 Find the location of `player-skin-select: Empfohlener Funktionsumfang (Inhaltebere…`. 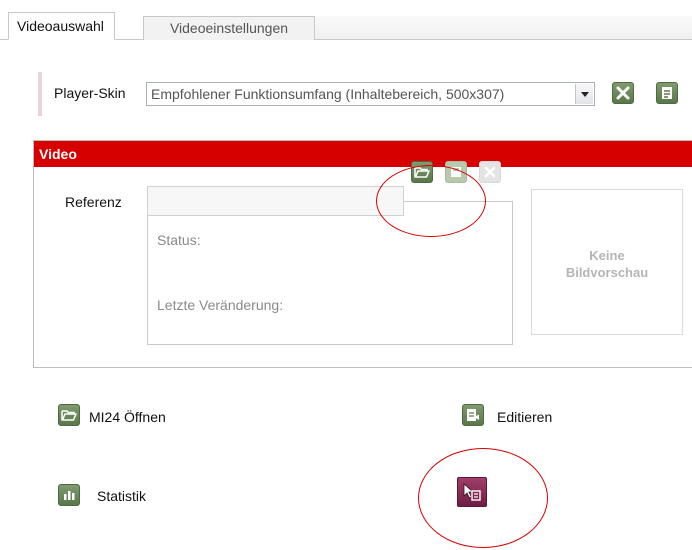

player-skin-select: Empfohlener Funktionsumfang (Inhaltebere… is located at coordinates (370, 94).